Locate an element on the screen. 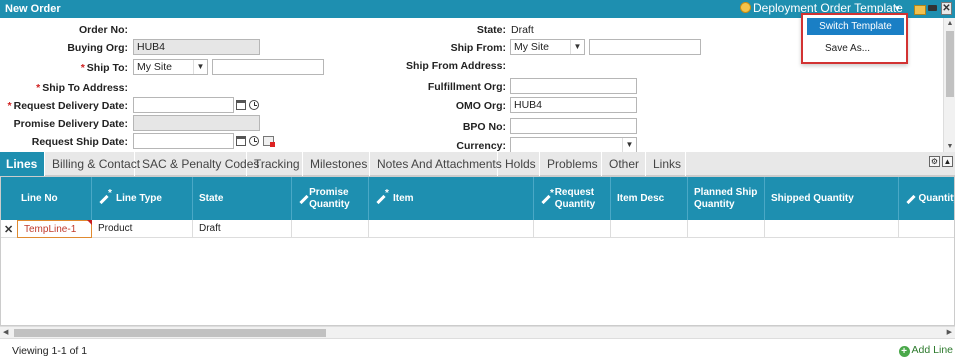 The width and height of the screenshot is (955, 362). tab-other: Other is located at coordinates (624, 164).